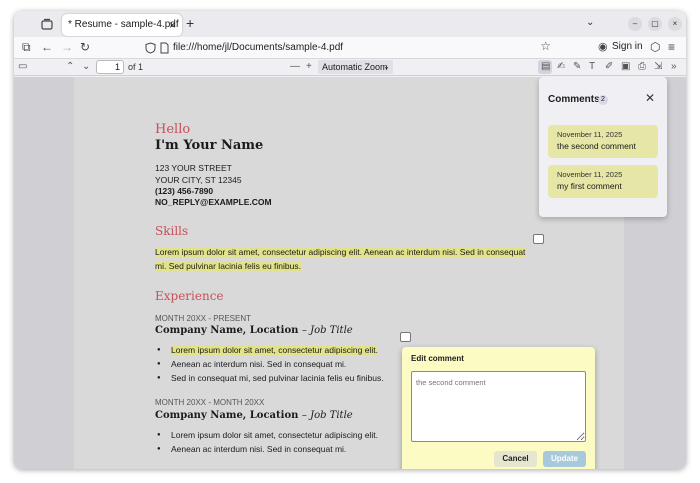 The height and width of the screenshot is (483, 700). Describe the element at coordinates (650, 98) in the screenshot. I see `close-icon: ✕` at that location.